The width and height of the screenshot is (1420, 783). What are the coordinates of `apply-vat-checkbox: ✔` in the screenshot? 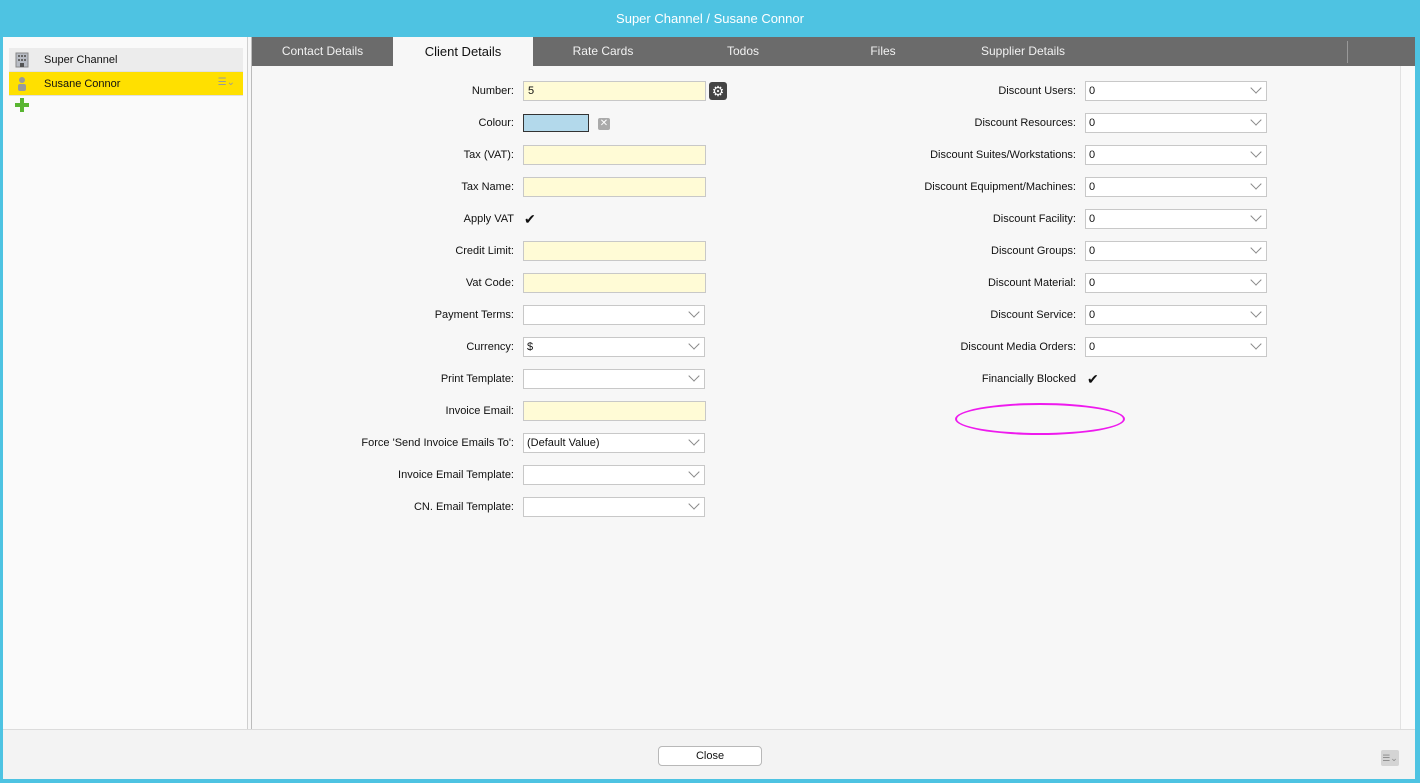 It's located at (531, 219).